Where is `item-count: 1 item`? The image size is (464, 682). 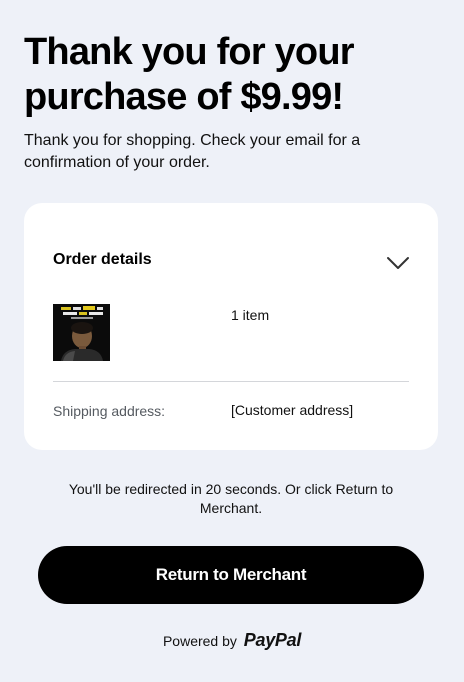
item-count: 1 item is located at coordinates (250, 315).